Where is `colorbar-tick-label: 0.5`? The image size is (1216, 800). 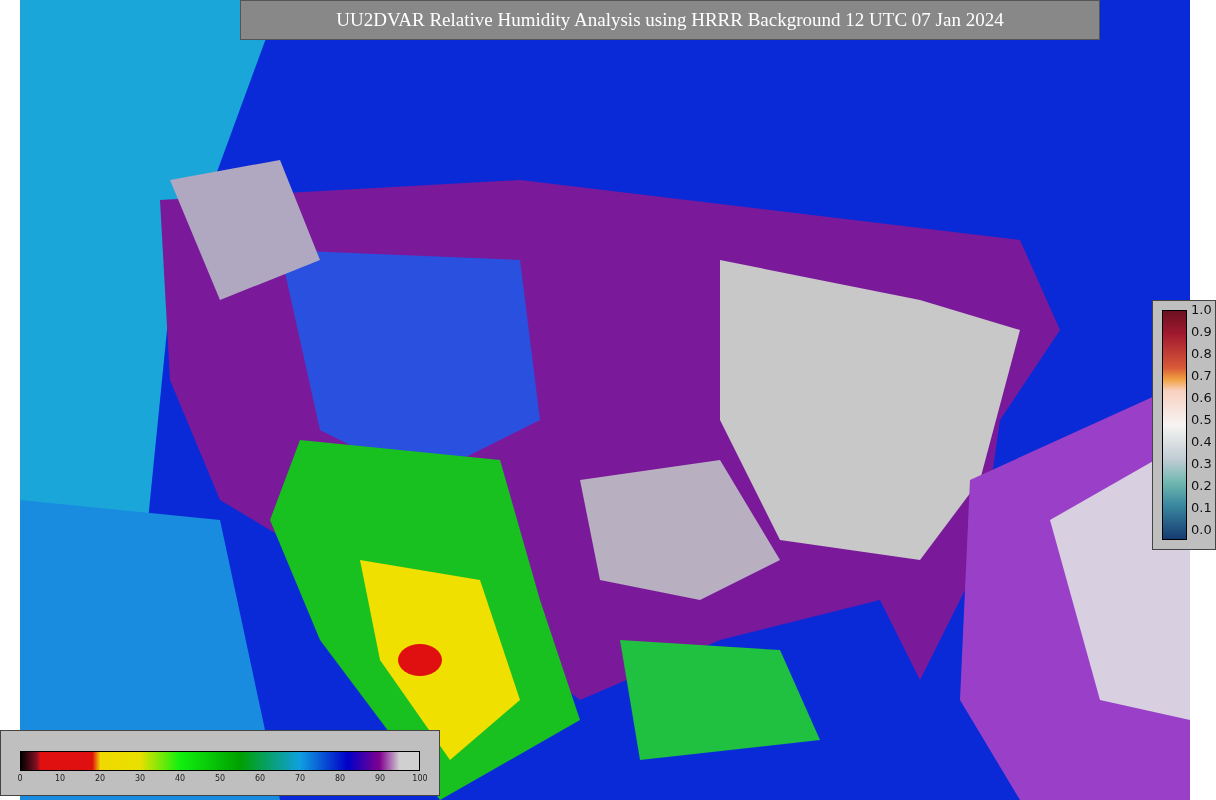
colorbar-tick-label: 0.5 is located at coordinates (1201, 420).